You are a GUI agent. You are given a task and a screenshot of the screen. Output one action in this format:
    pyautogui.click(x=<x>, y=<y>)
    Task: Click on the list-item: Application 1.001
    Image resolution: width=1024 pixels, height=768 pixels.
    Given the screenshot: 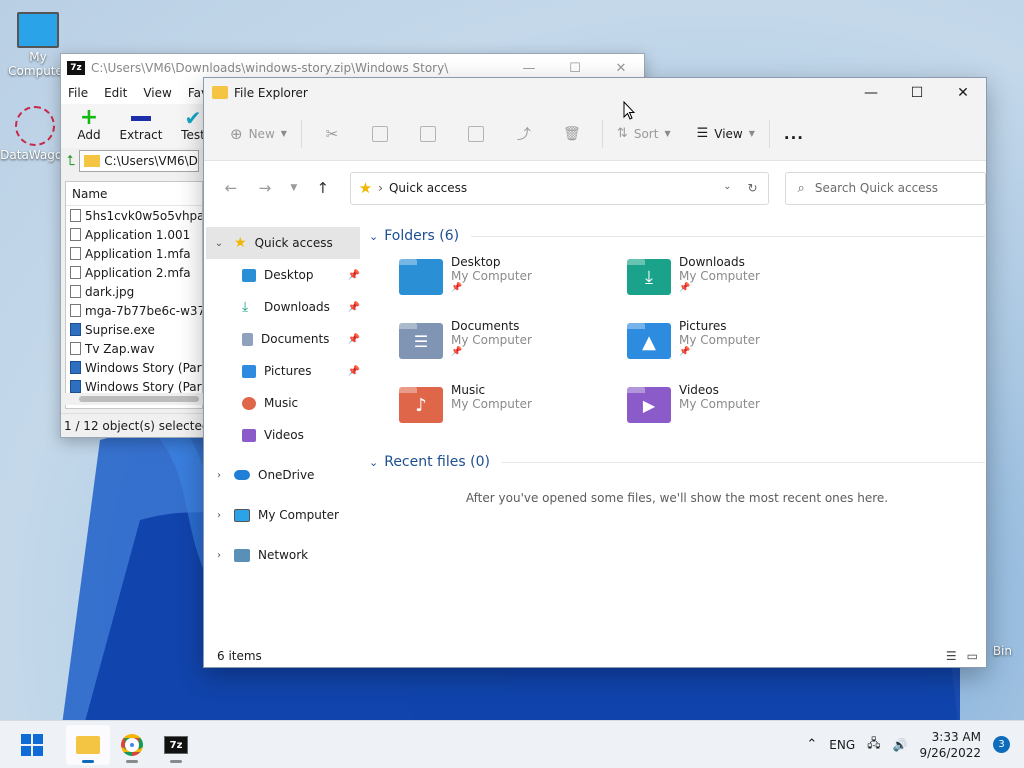 What is the action you would take?
    pyautogui.click(x=134, y=234)
    